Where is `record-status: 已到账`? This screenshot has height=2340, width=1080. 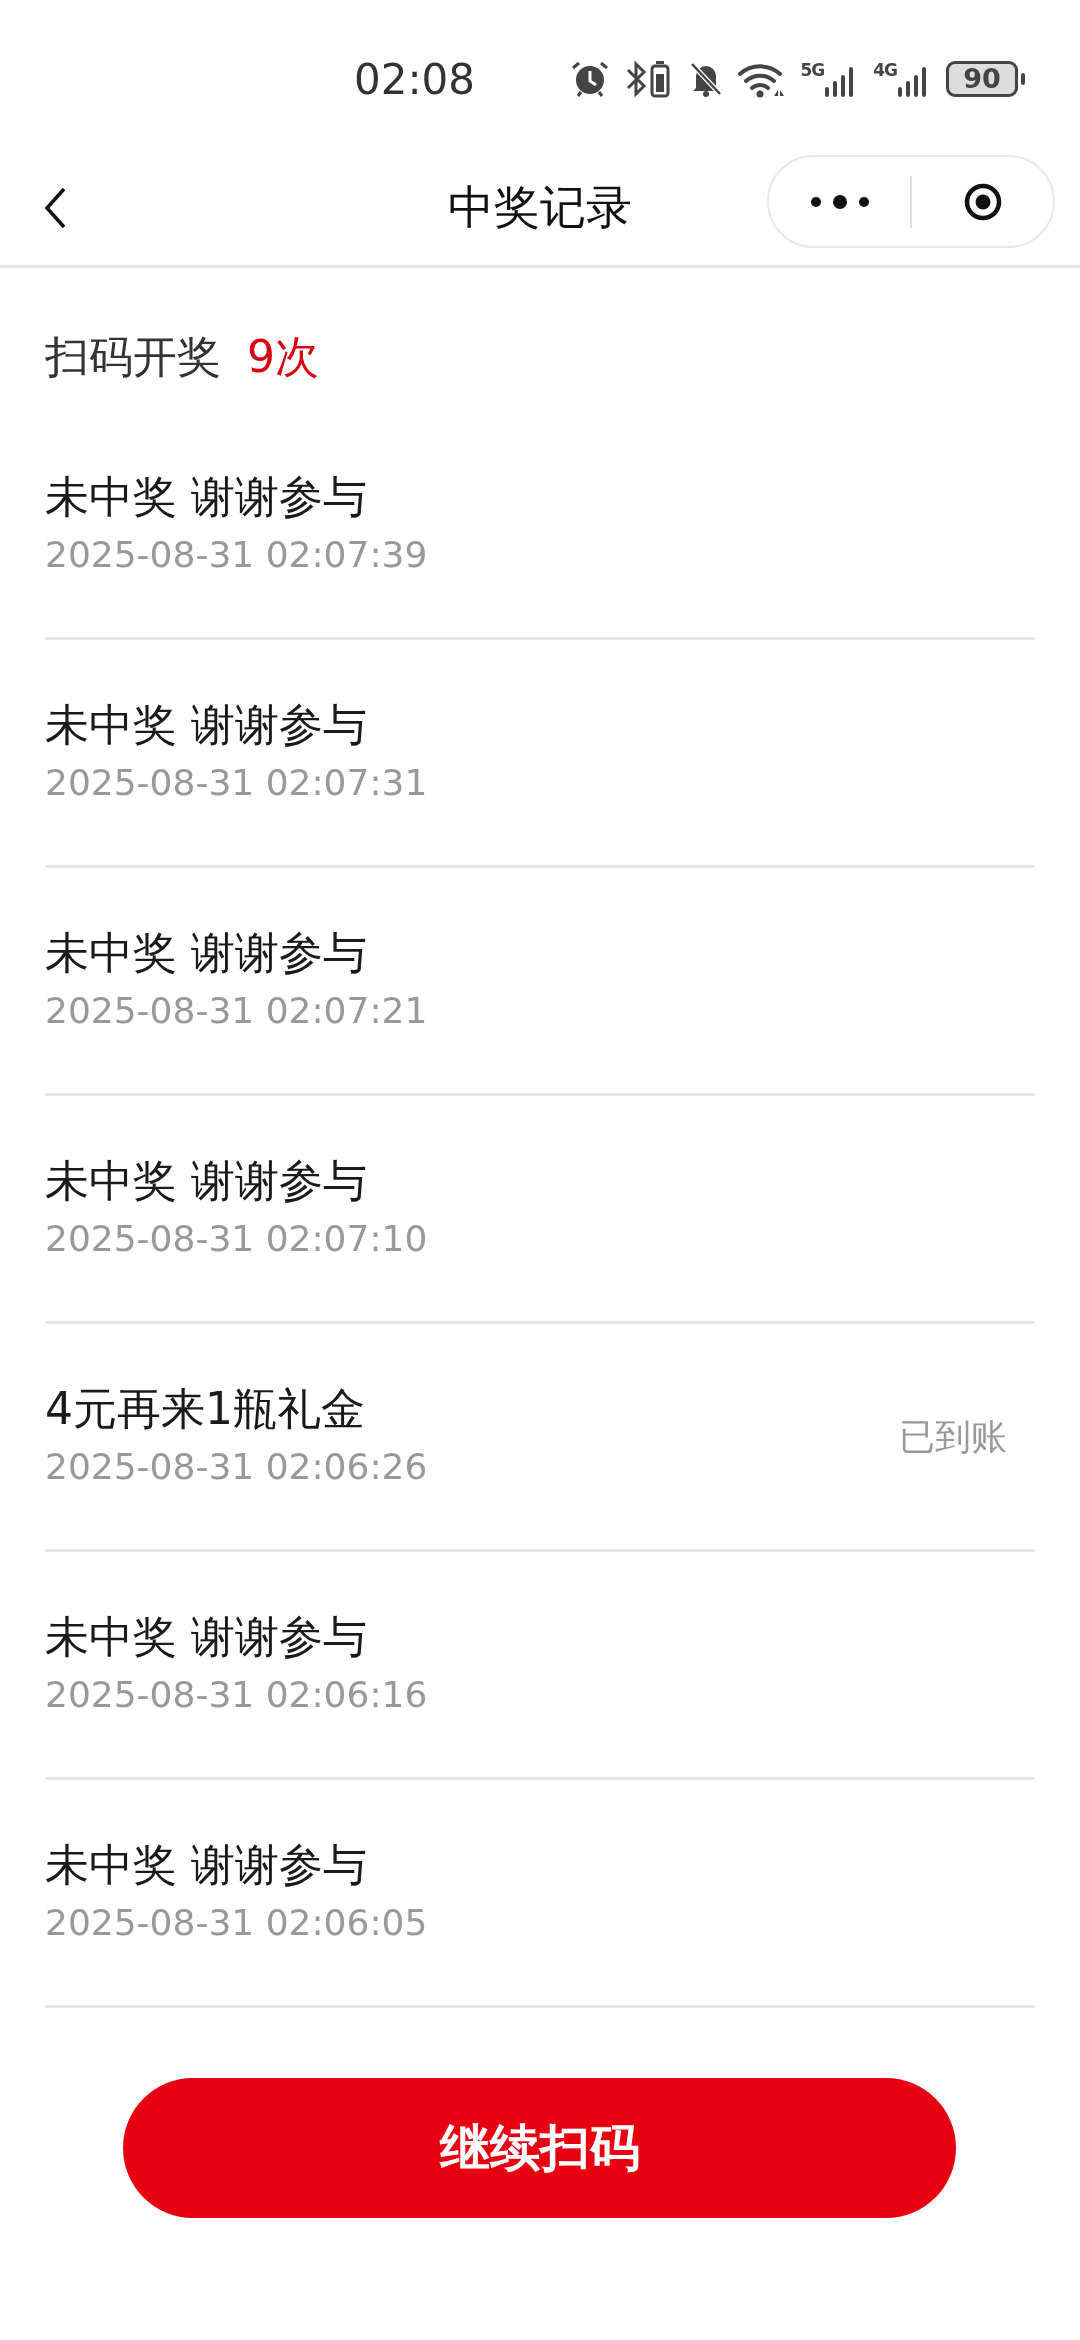 record-status: 已到账 is located at coordinates (953, 1437).